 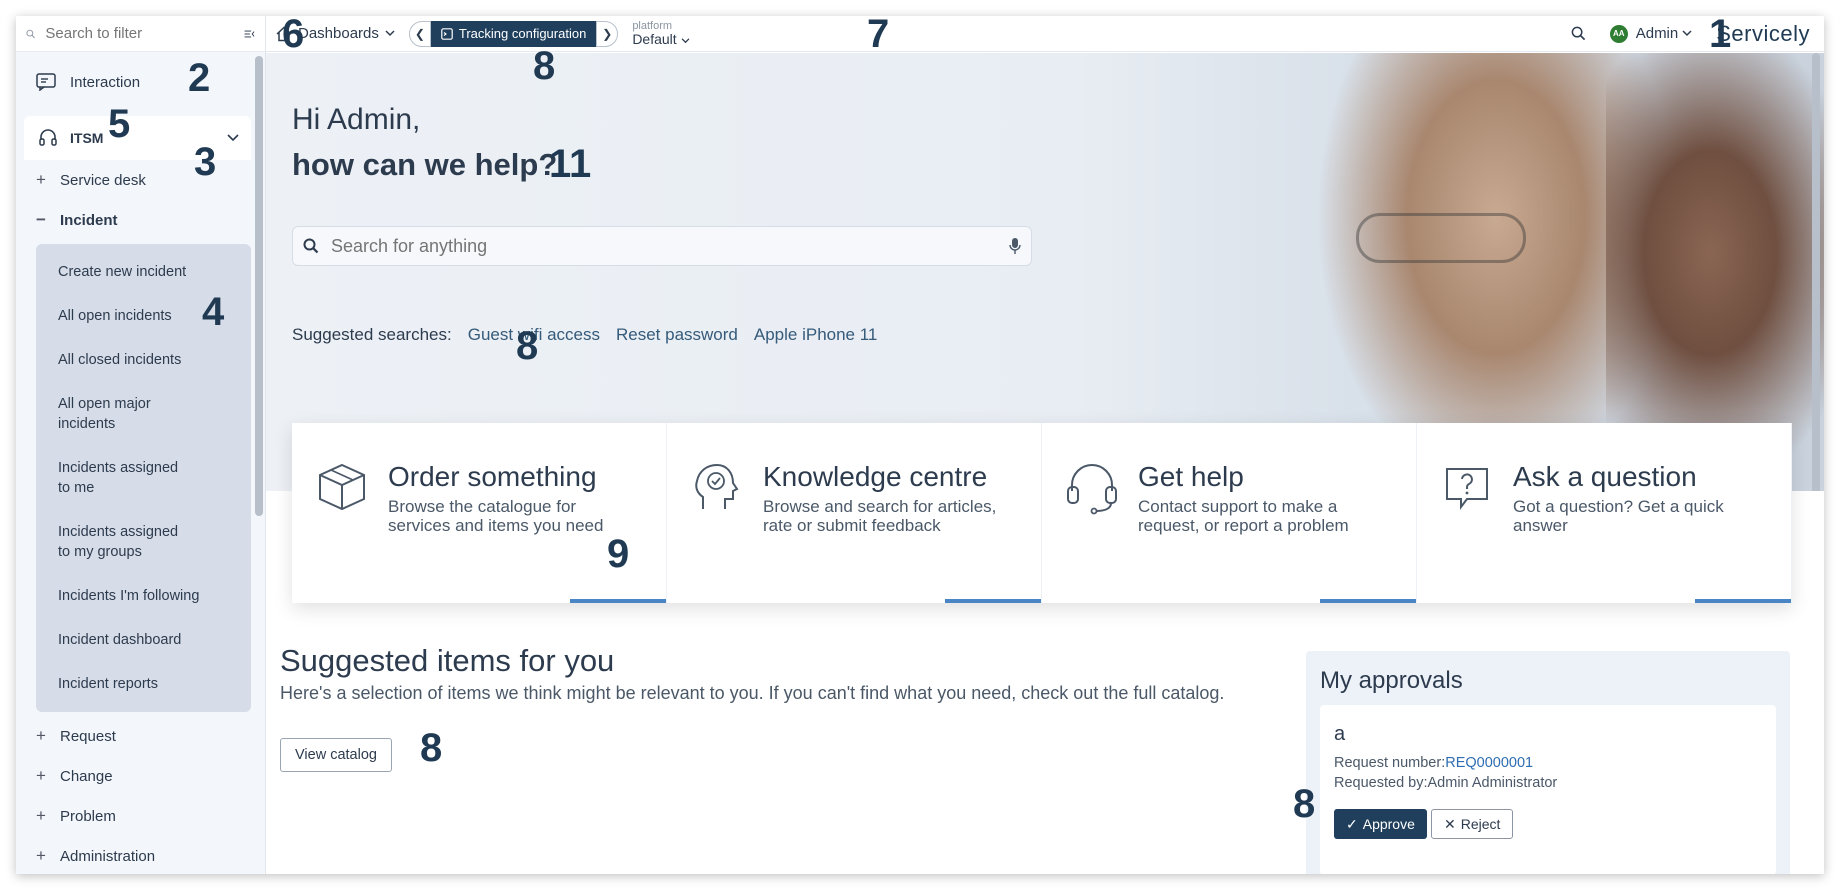 I want to click on submenu-item: Create new incident, so click(x=143, y=272).